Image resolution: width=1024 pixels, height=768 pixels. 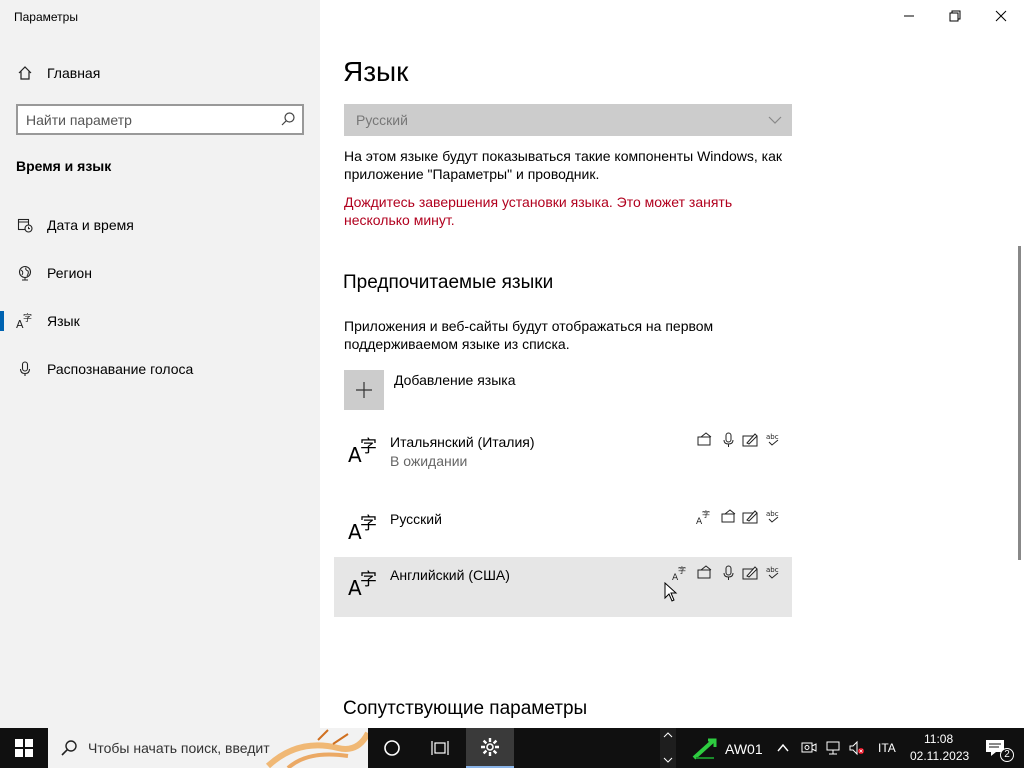 I want to click on dropdown-value: Русский, so click(x=382, y=120).